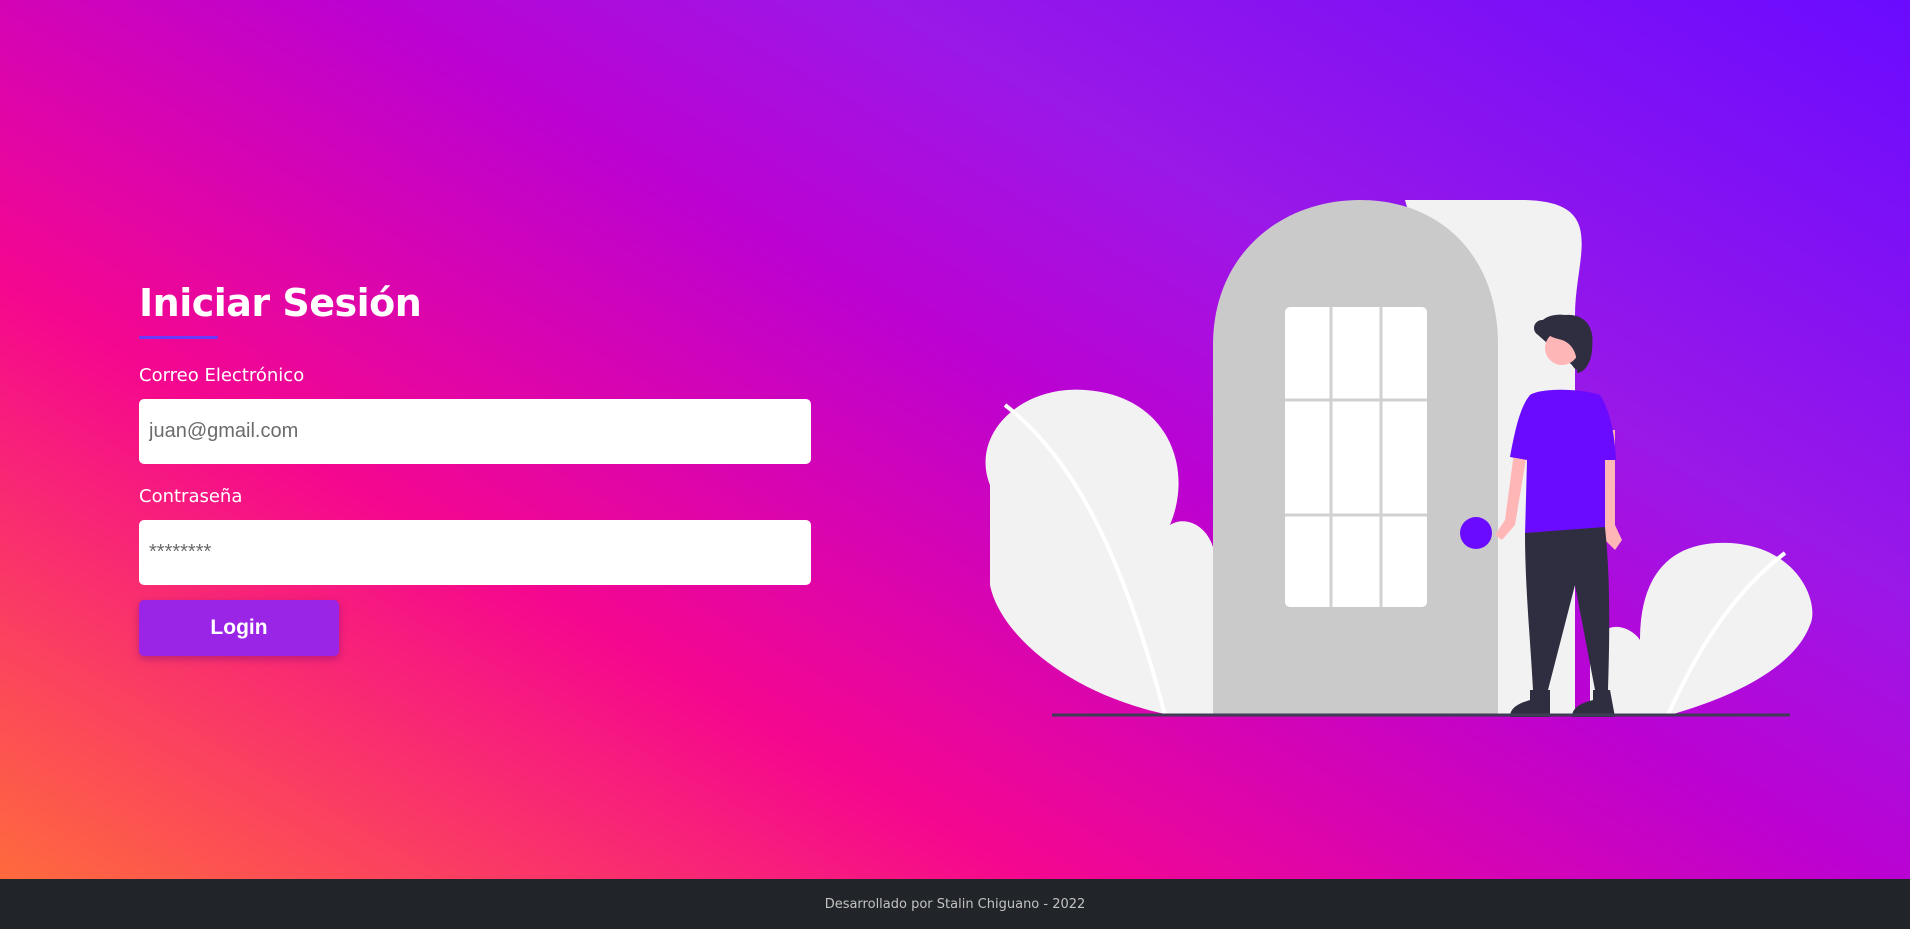  What do you see at coordinates (1593, 703) in the screenshot?
I see `person-right-shoe` at bounding box center [1593, 703].